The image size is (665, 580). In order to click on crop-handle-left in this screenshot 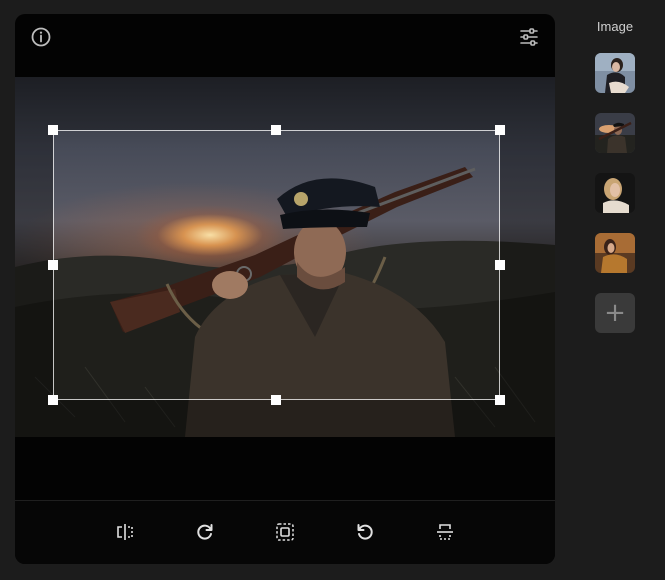, I will do `click(53, 265)`.